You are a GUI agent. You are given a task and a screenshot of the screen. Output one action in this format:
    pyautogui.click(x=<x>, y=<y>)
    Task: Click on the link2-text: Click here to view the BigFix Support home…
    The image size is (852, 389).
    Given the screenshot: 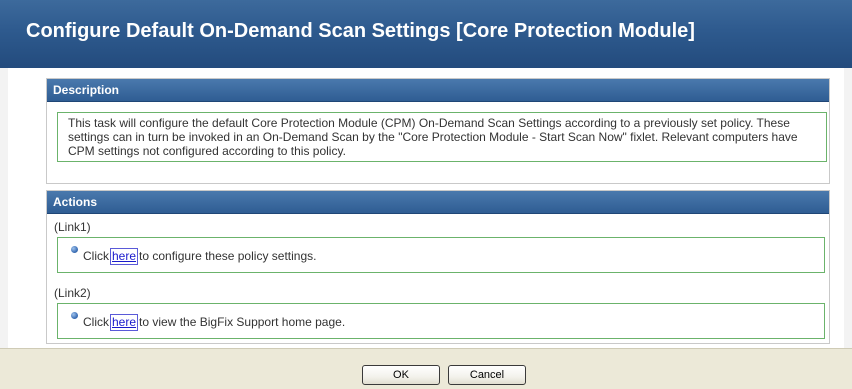 What is the action you would take?
    pyautogui.click(x=214, y=322)
    